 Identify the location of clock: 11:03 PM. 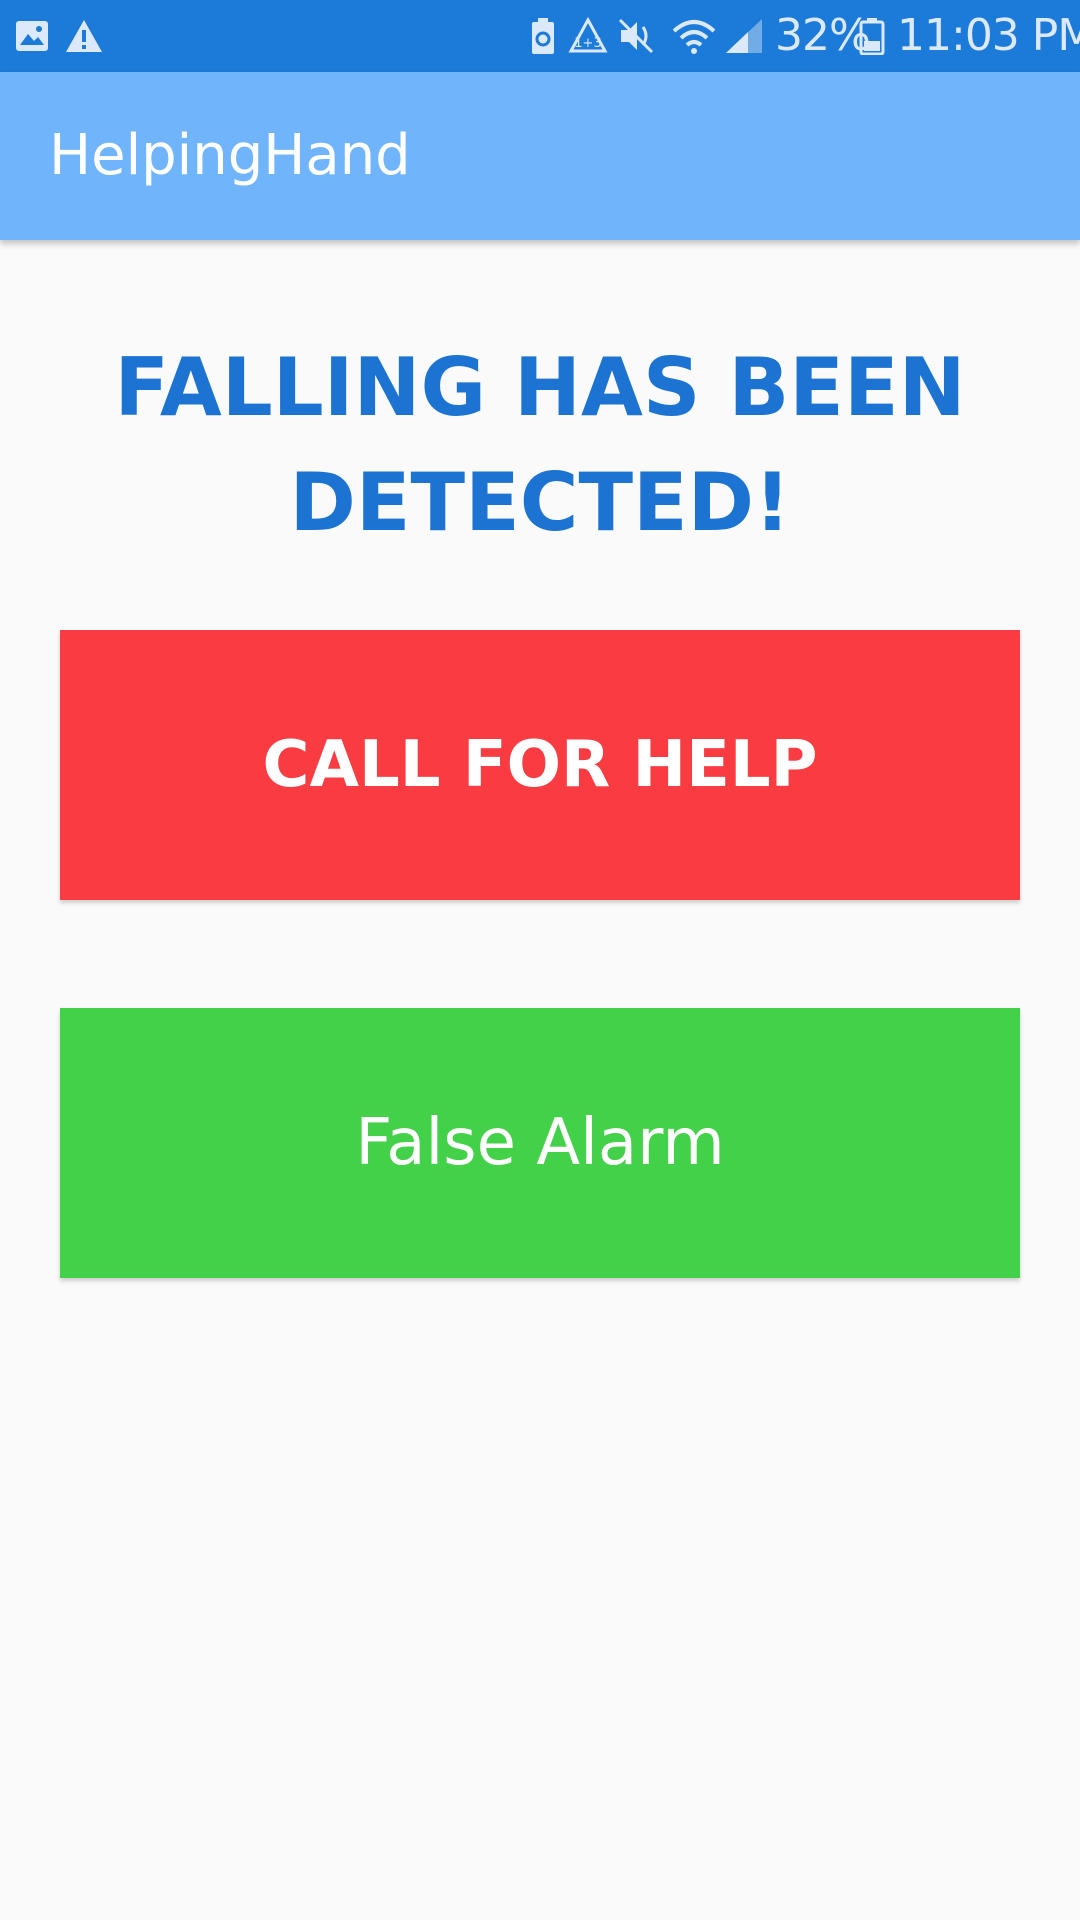
(988, 35).